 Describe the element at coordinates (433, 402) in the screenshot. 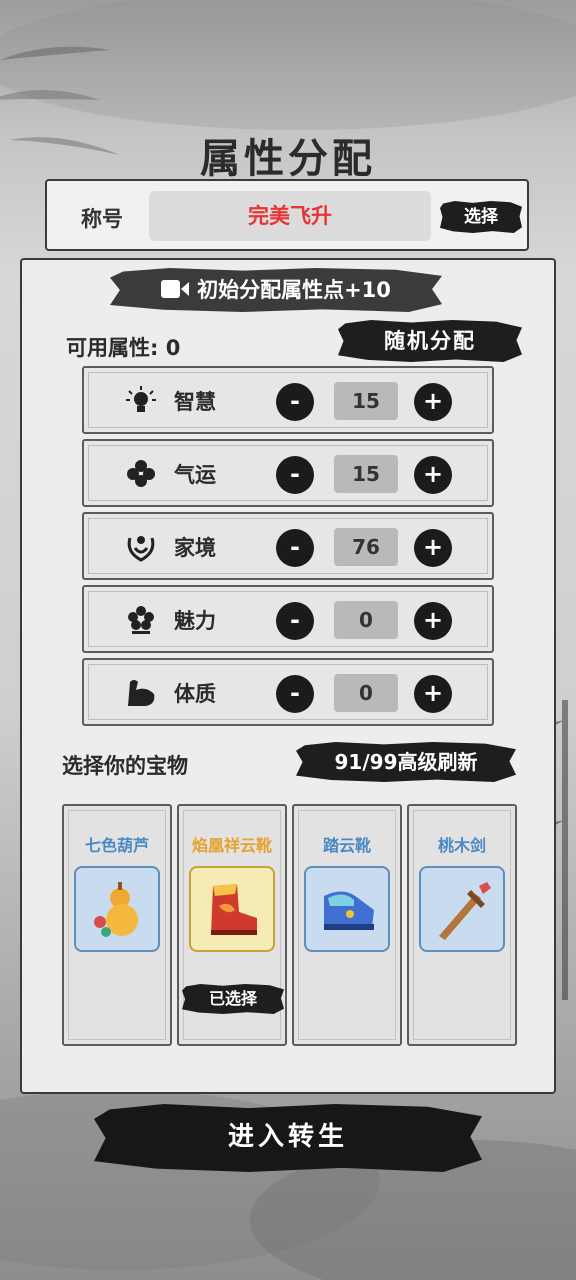

I see `increase-wisdom-button: +` at that location.